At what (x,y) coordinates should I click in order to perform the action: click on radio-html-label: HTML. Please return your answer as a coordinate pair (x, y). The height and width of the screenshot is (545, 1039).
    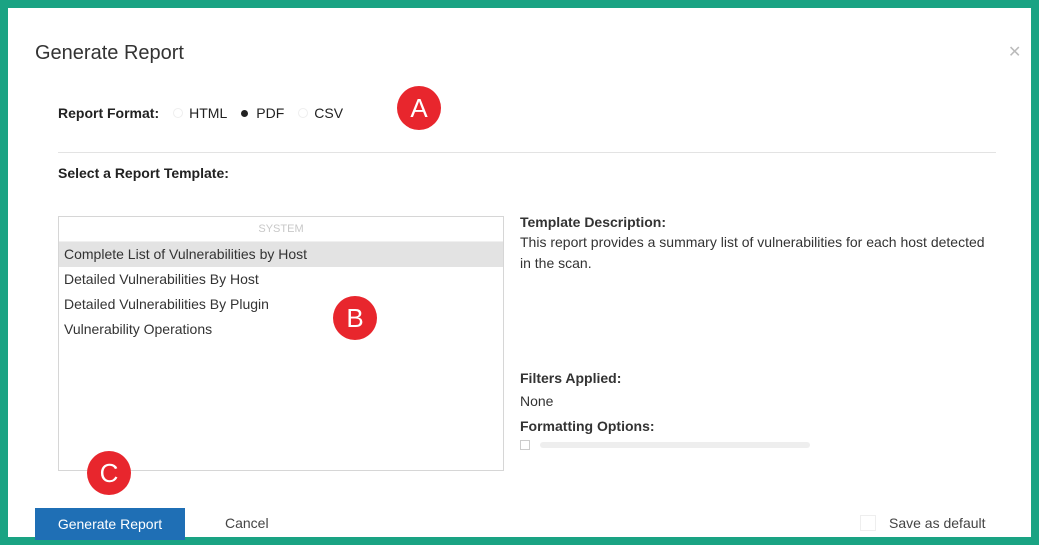
    Looking at the image, I should click on (208, 113).